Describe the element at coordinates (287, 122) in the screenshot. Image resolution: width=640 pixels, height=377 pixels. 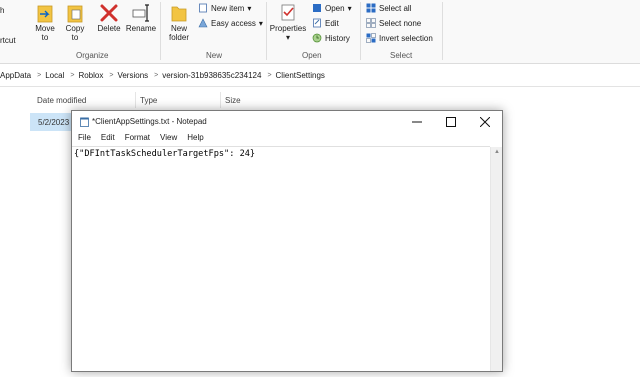
I see `notepad-title-bar: *ClientAppSettings.txt - Notepad` at that location.